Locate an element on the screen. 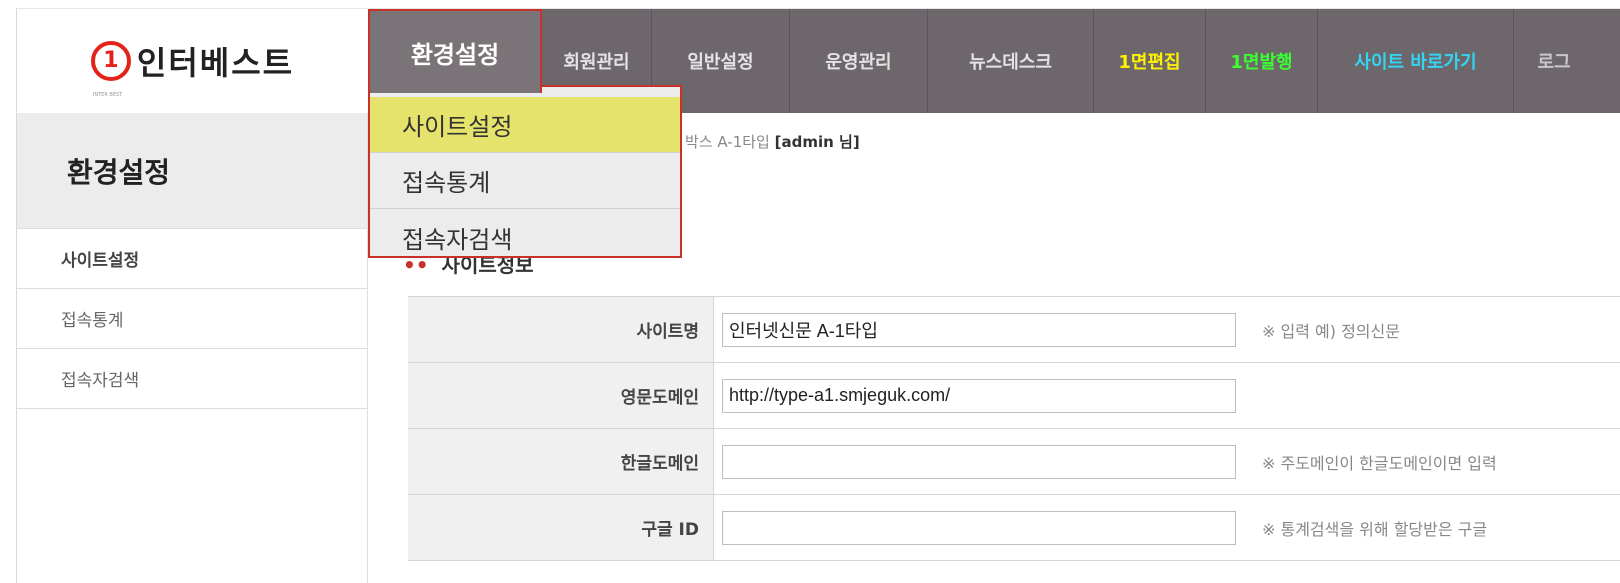 The image size is (1620, 583). nav-newsdesk: 뉴스데스크 is located at coordinates (1011, 61).